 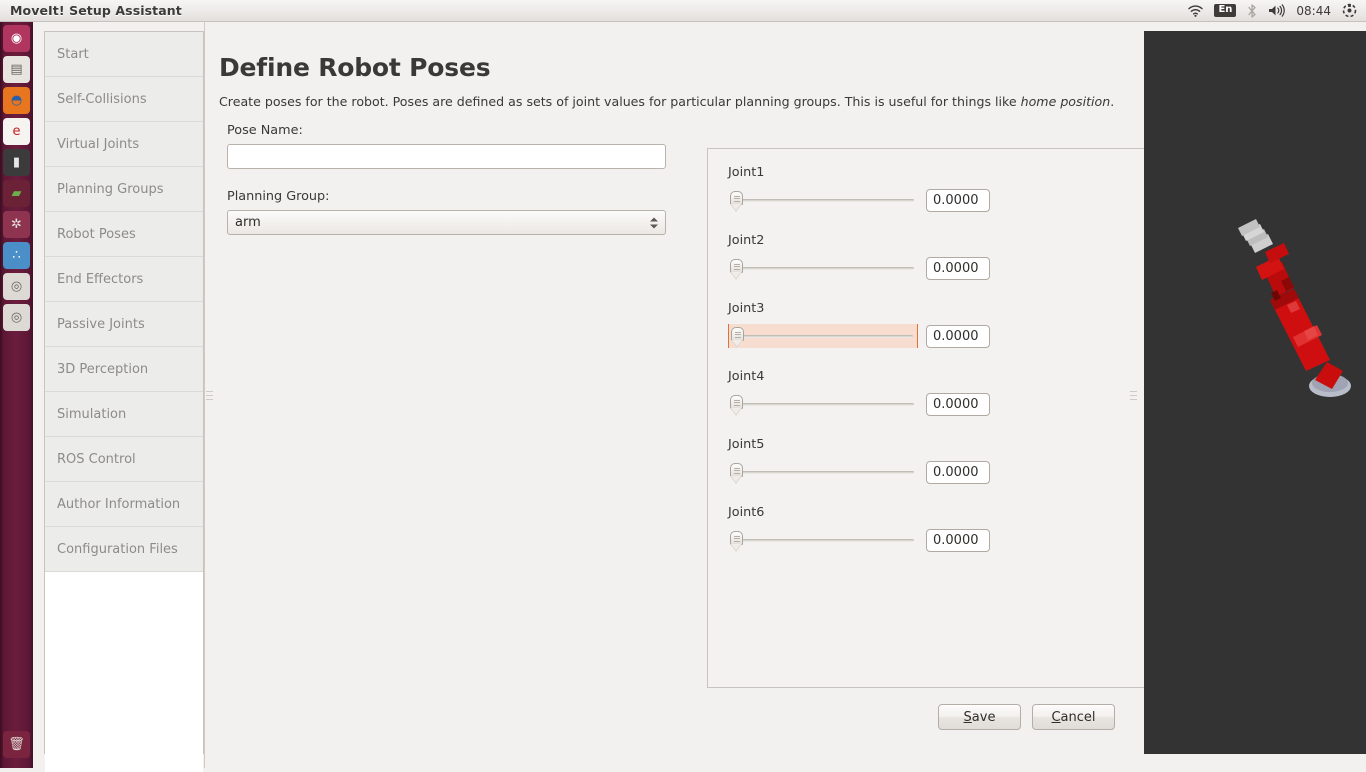 I want to click on system-settings-icon: ✲, so click(x=16, y=224).